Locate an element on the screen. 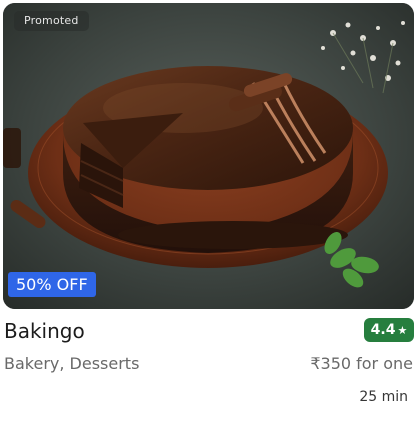 The width and height of the screenshot is (417, 432). price-for-one: ₹350 for one is located at coordinates (361, 363).